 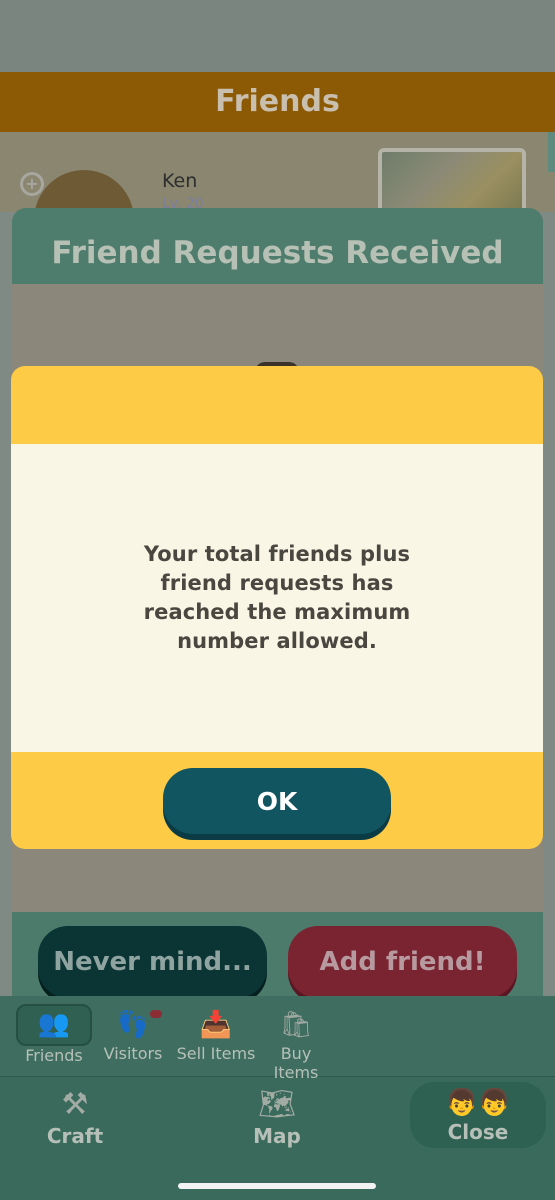 I want to click on tab-sell-items-label: Sell Items, so click(x=216, y=1053).